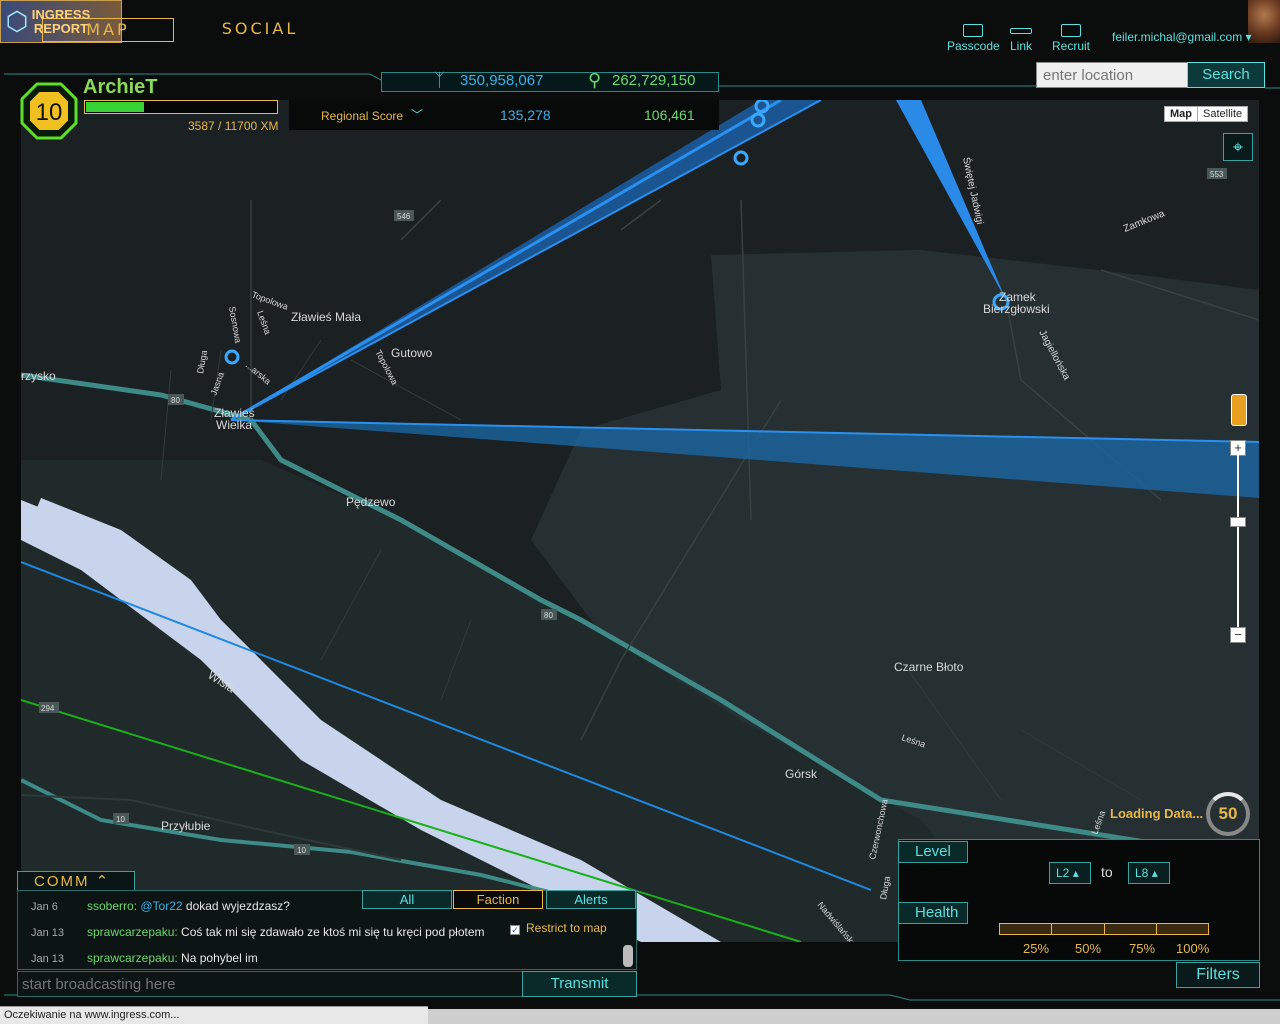 This screenshot has height=1024, width=1280. What do you see at coordinates (404, 216) in the screenshot?
I see `road-shield-546: 546` at bounding box center [404, 216].